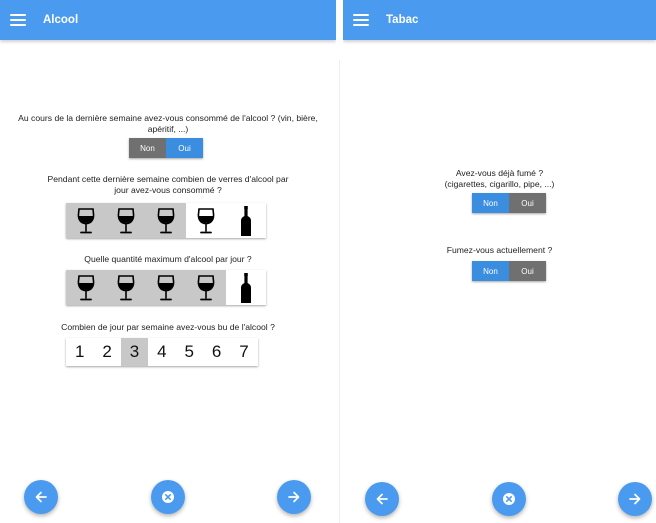 The image size is (656, 523). What do you see at coordinates (243, 352) in the screenshot?
I see `day-option-7: 7` at bounding box center [243, 352].